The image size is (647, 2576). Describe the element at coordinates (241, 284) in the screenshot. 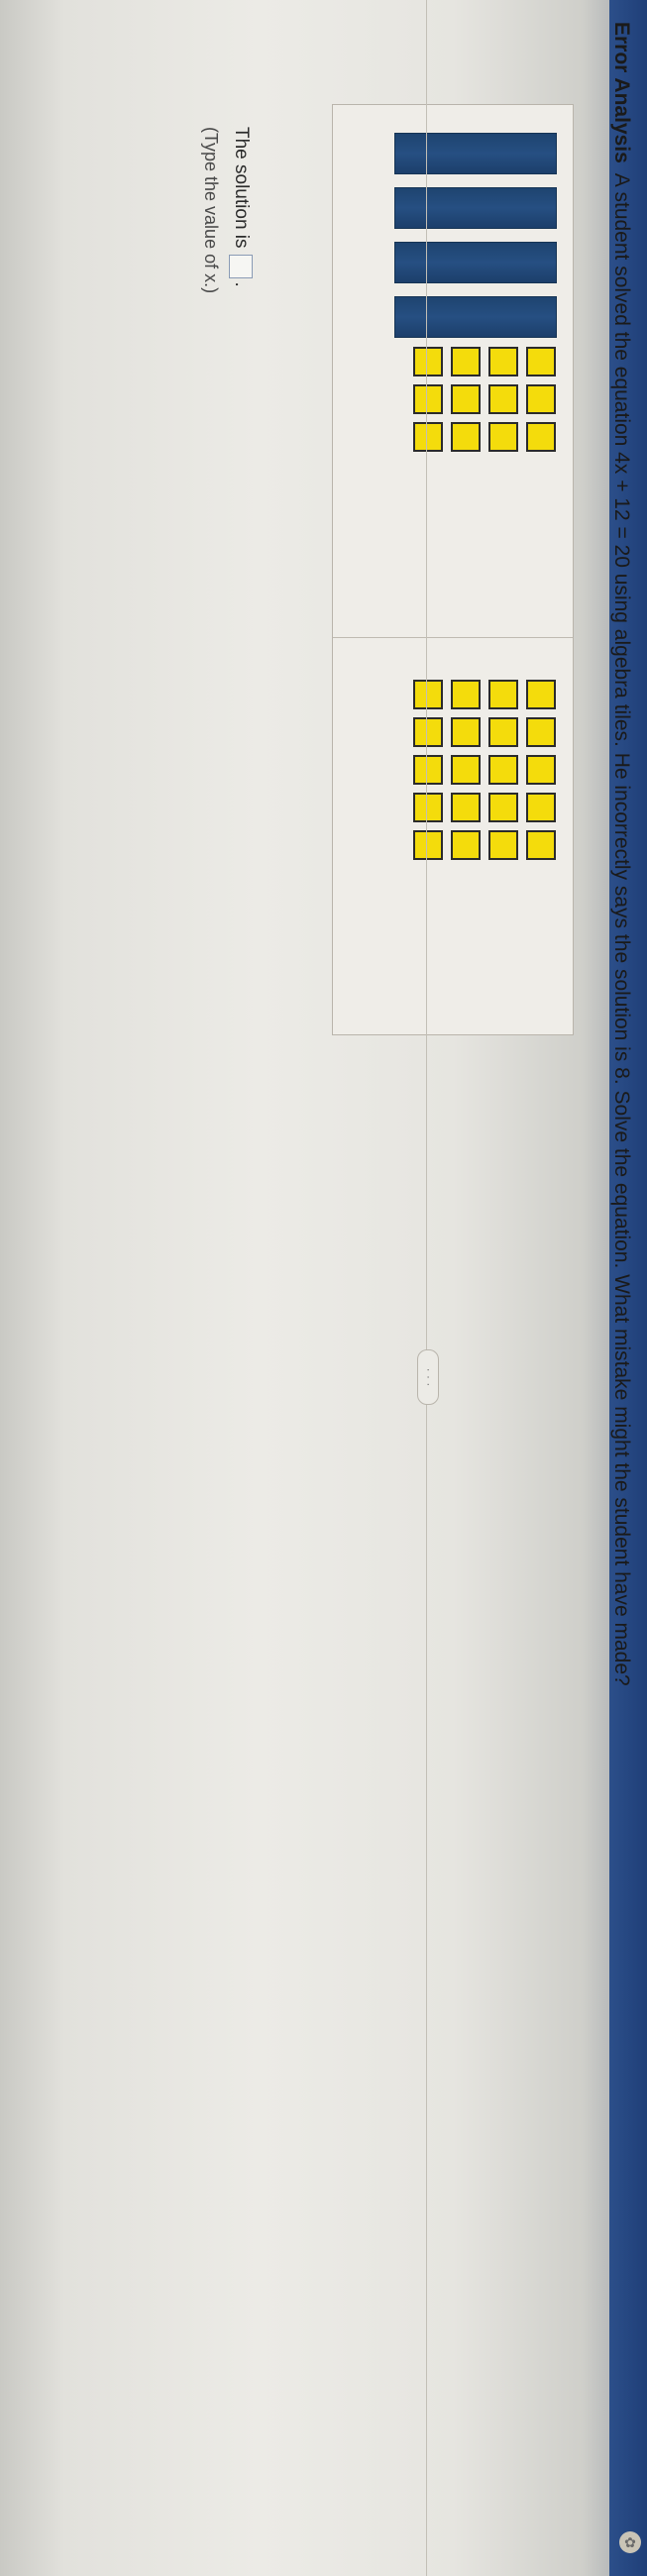

I see `answer-suffix: .` at that location.